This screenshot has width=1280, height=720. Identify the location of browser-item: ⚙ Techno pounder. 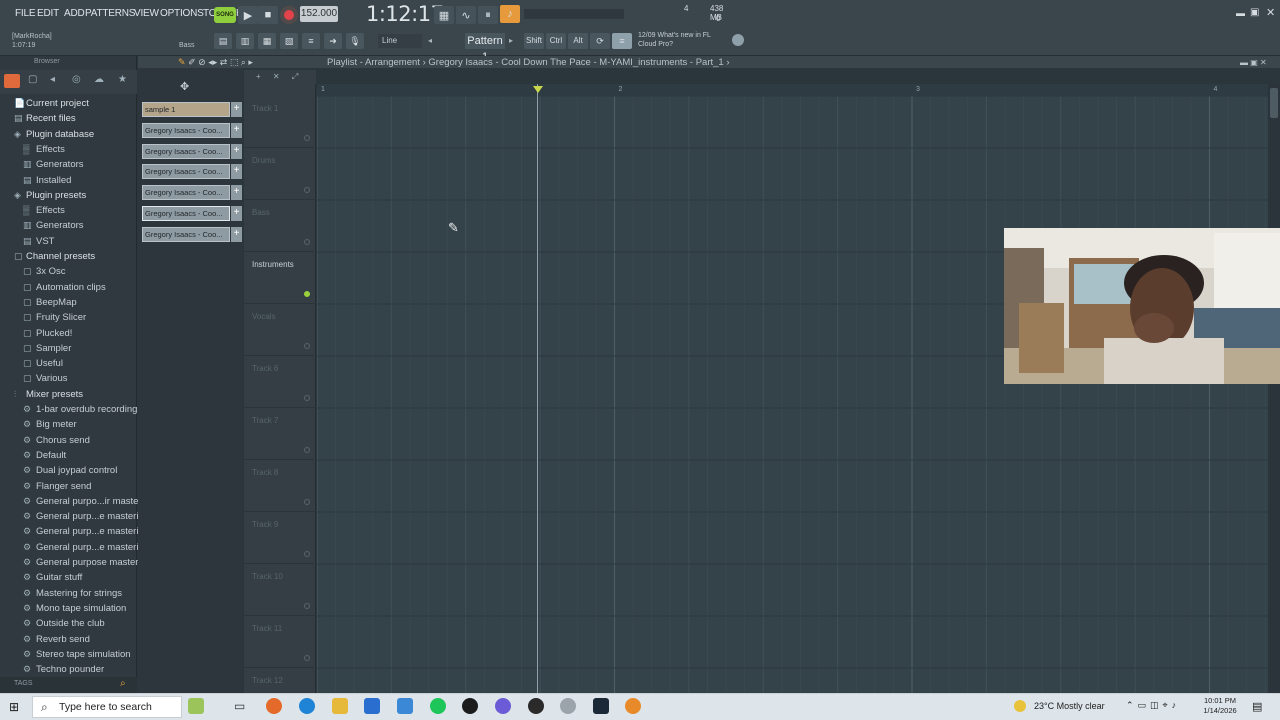
(68, 669).